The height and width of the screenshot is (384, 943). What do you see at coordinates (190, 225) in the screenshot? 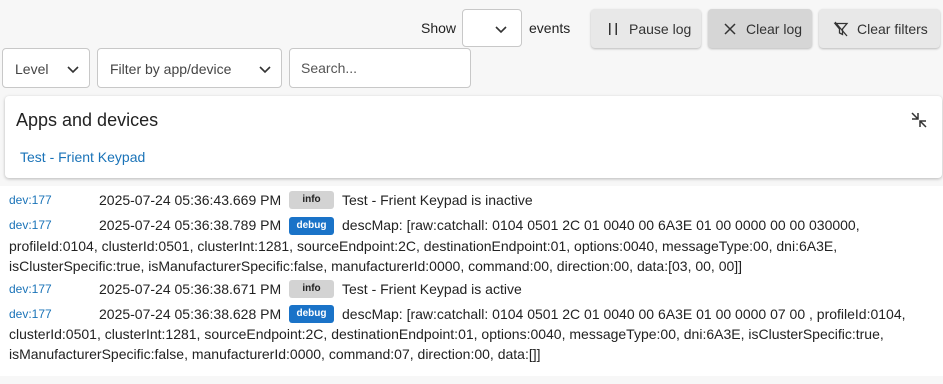
I see `log-timestamp: 2025-07-24 05:36:38.789 PM` at bounding box center [190, 225].